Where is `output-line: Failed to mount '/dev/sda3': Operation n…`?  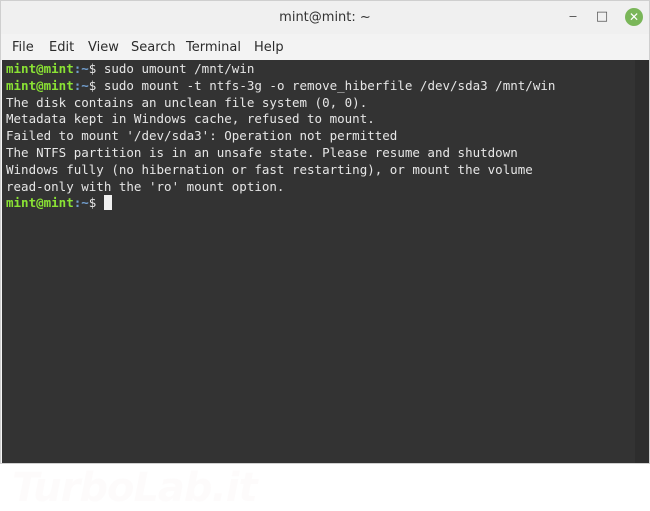
output-line: Failed to mount '/dev/sda3': Operation n… is located at coordinates (202, 136).